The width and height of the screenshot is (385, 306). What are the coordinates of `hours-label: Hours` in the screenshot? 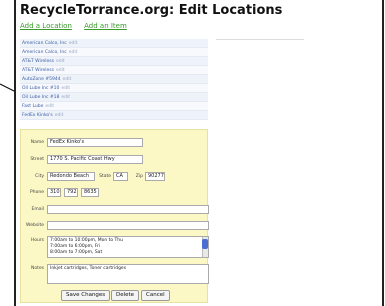 It's located at (37, 240).